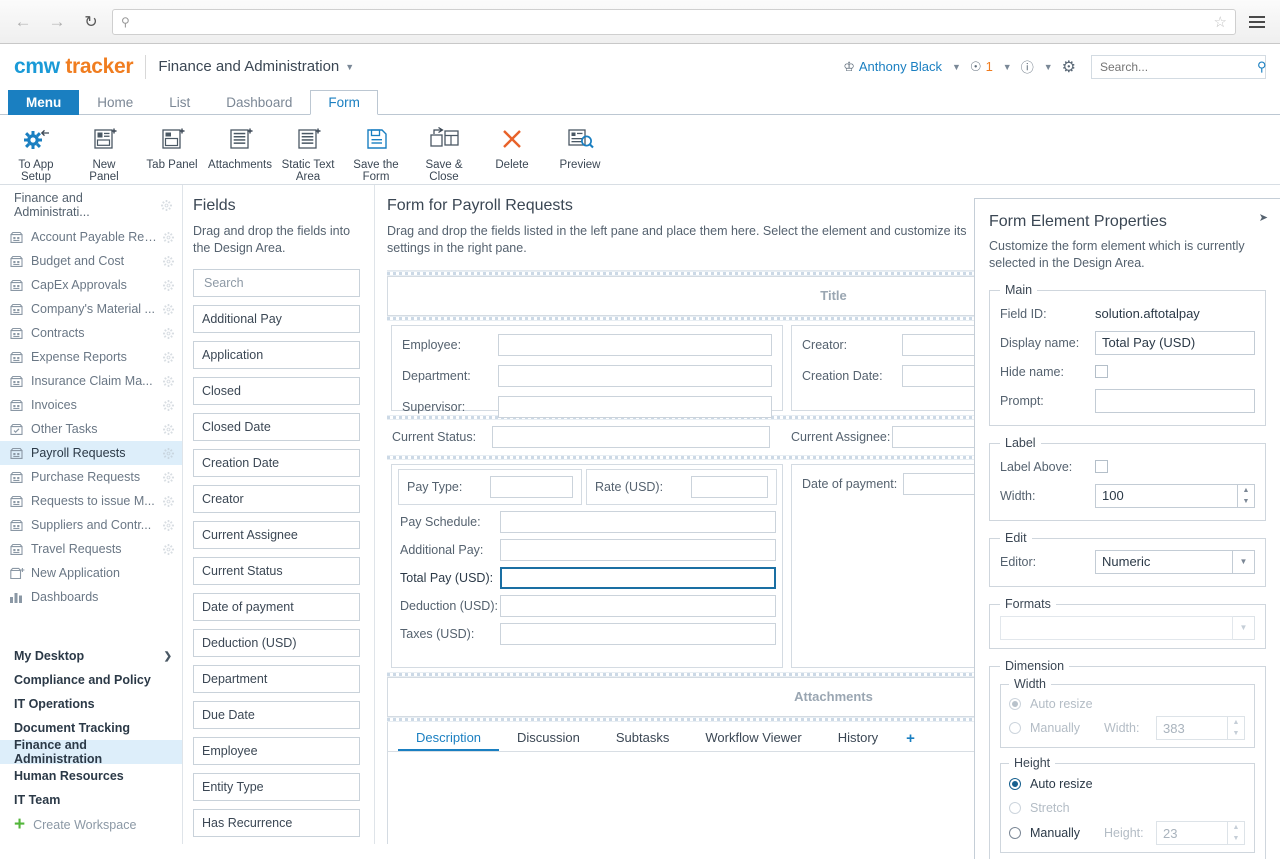 The height and width of the screenshot is (859, 1280). Describe the element at coordinates (240, 146) in the screenshot. I see `attachments-button: Attachments` at that location.